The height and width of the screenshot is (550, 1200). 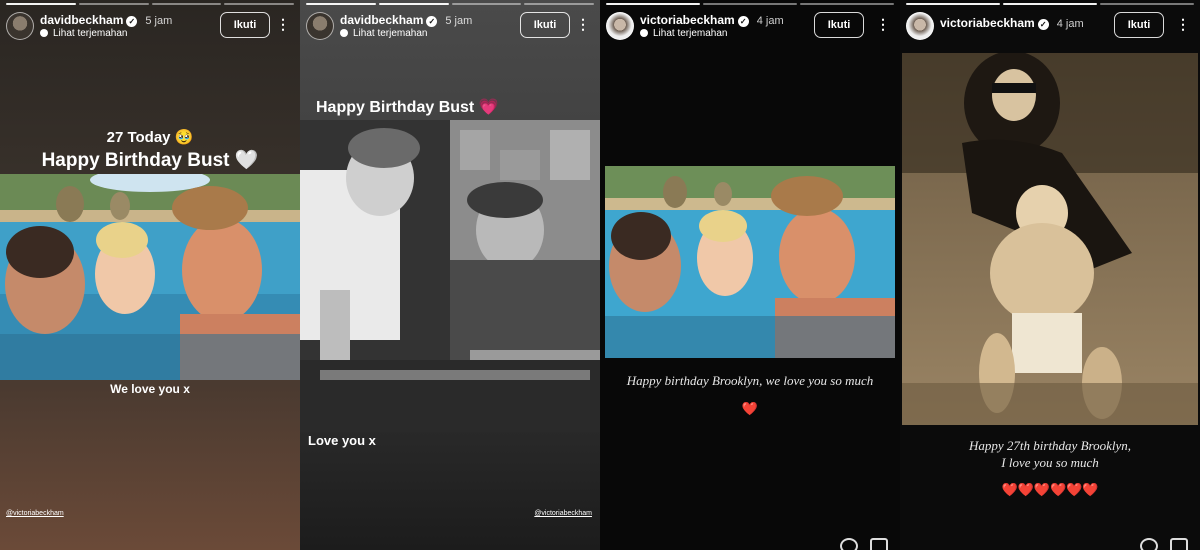 I want to click on story-title-small: 27 Today 🥹, so click(x=150, y=137).